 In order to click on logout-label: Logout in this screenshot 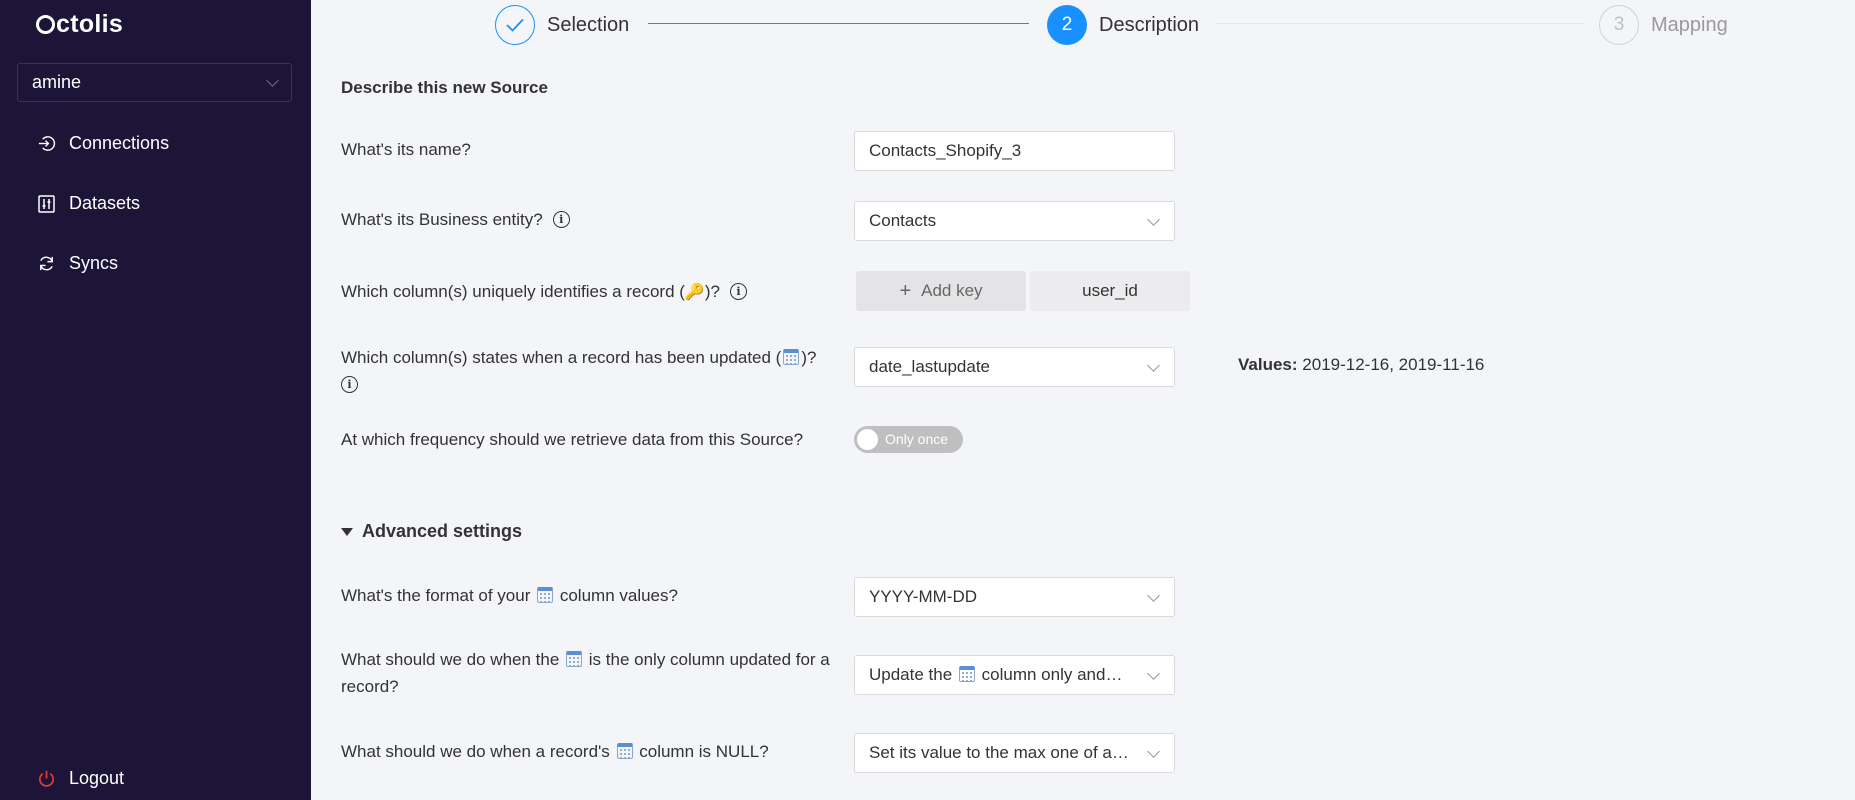, I will do `click(97, 778)`.